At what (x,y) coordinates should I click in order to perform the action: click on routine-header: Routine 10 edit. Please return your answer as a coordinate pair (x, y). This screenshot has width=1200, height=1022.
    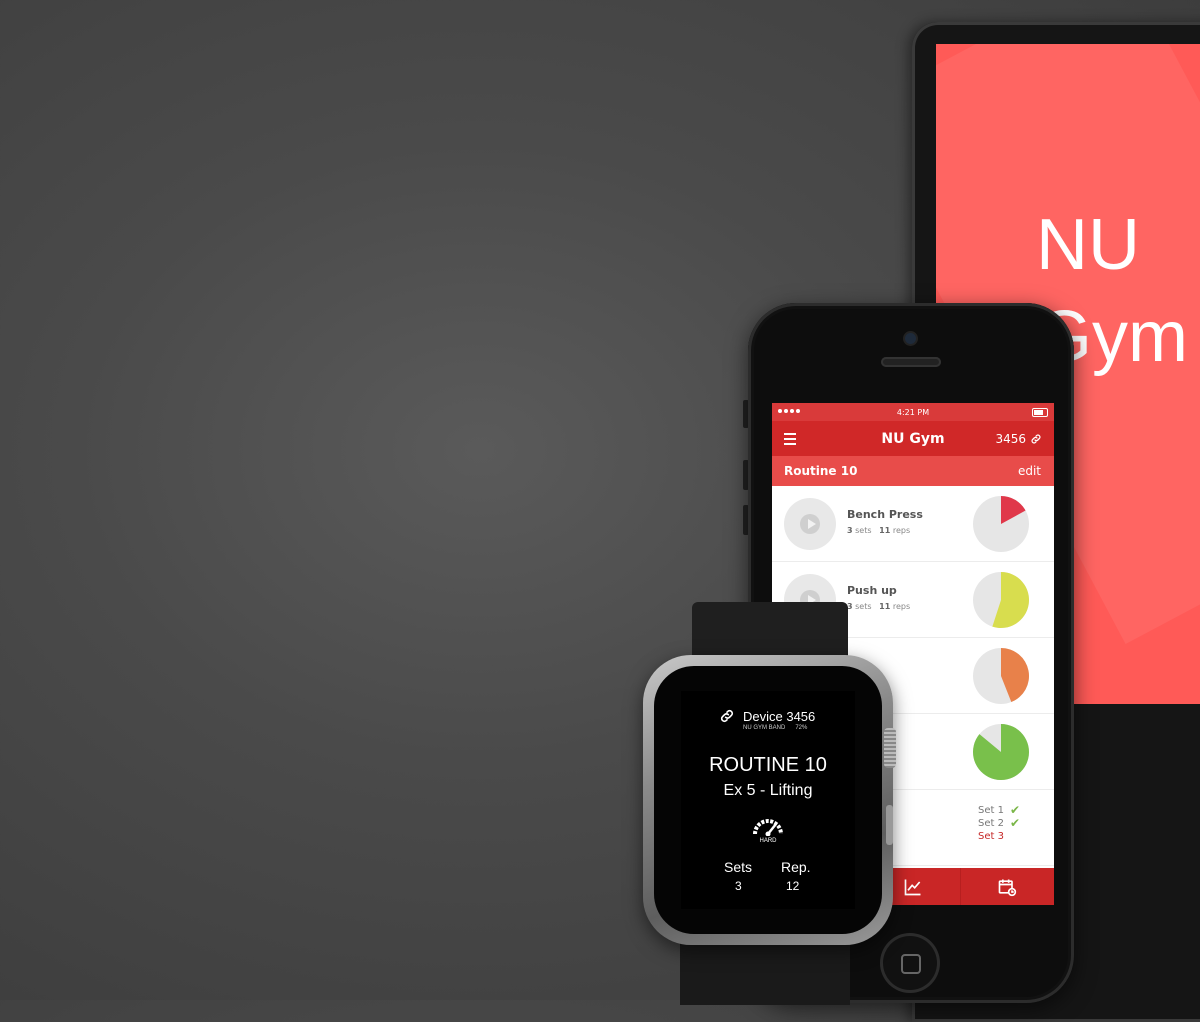
    Looking at the image, I should click on (913, 471).